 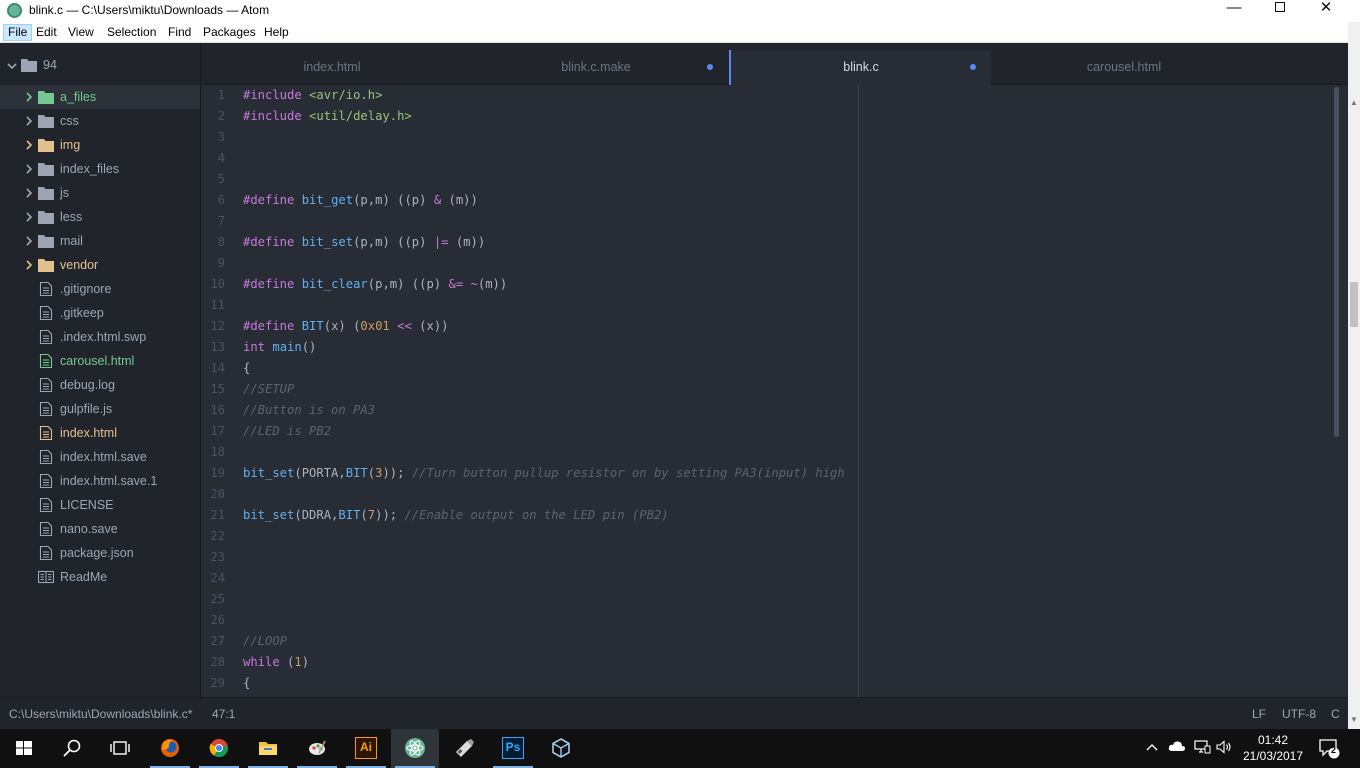 I want to click on tab-carousel-html: carousel.html, so click(x=1124, y=67).